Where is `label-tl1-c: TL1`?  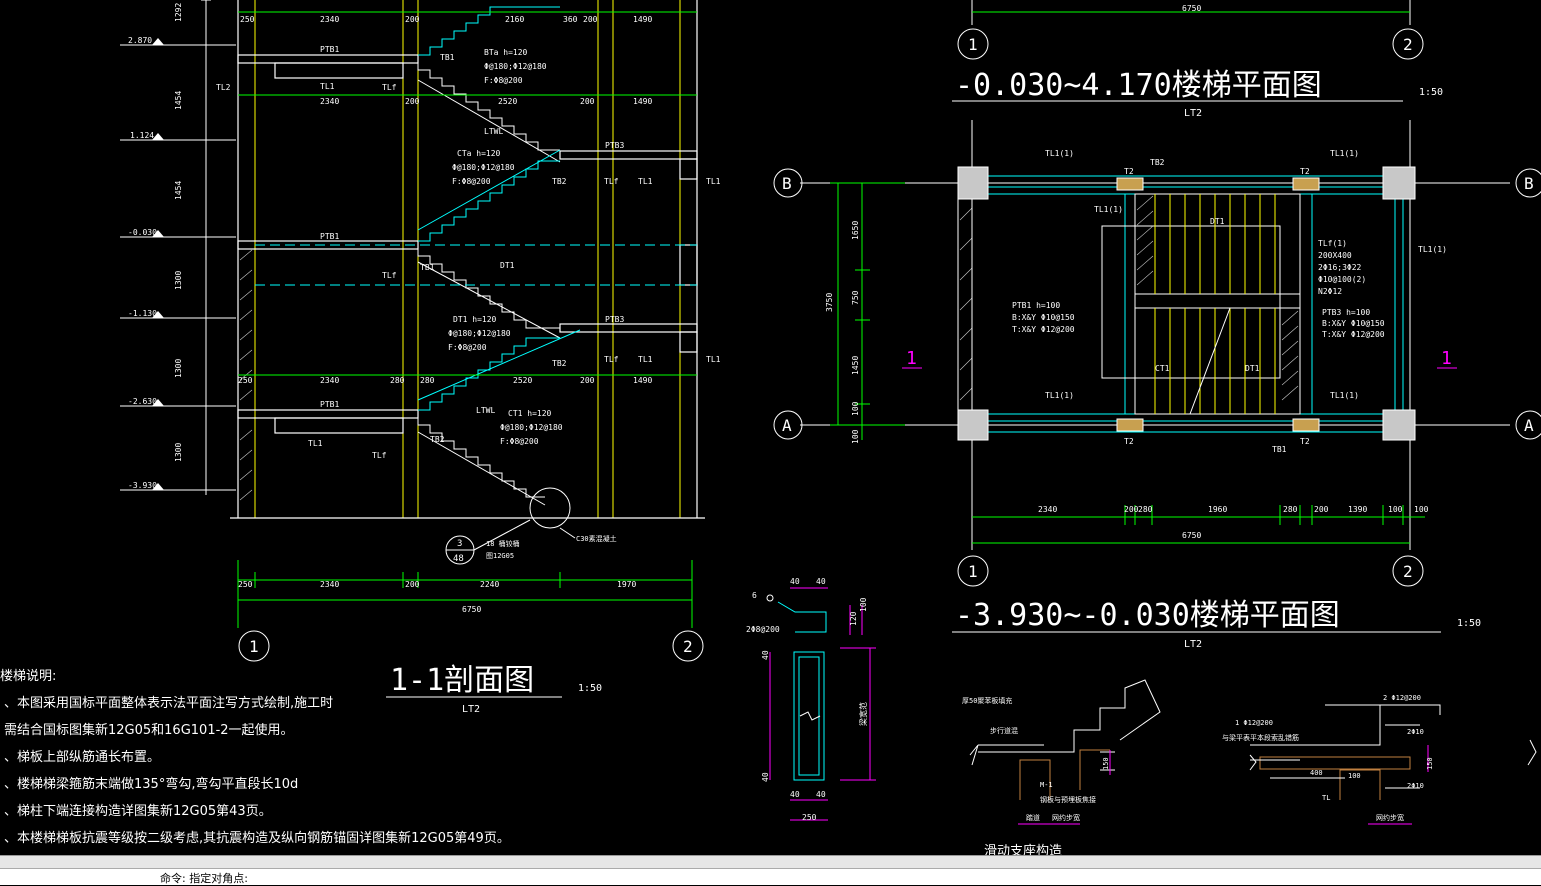 label-tl1-c: TL1 is located at coordinates (645, 181).